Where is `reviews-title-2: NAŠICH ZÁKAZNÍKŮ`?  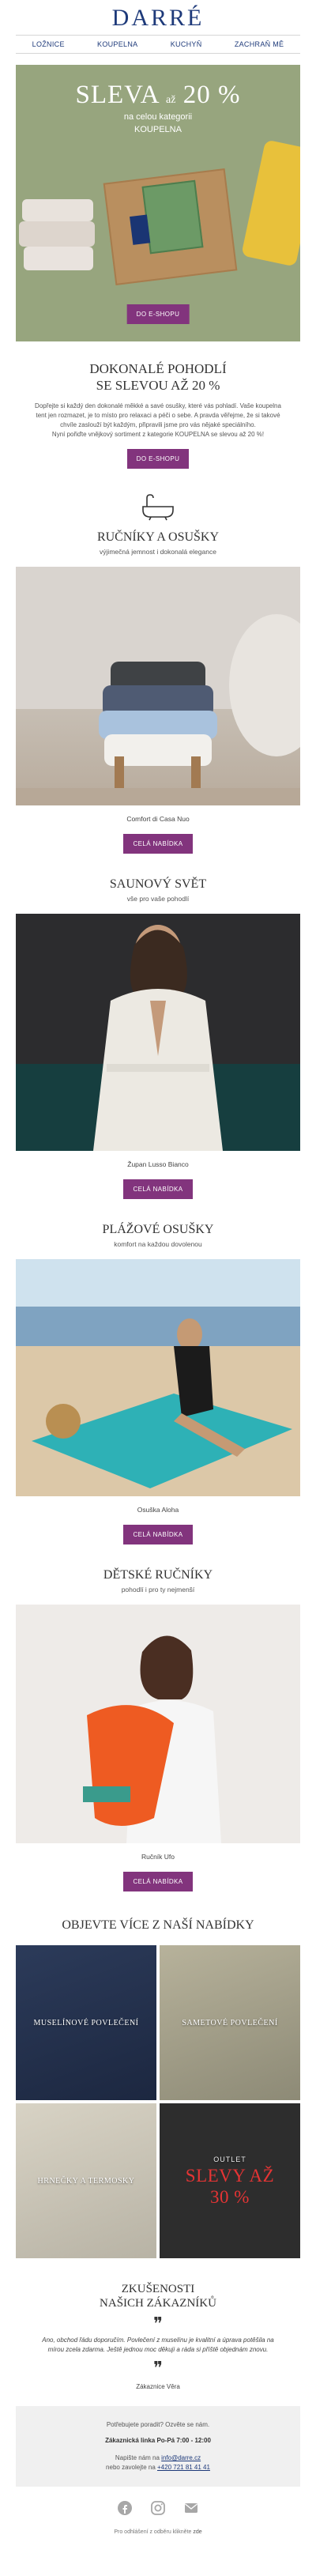
reviews-title-2: NAŠICH ZÁKAZNÍKŮ is located at coordinates (158, 2303).